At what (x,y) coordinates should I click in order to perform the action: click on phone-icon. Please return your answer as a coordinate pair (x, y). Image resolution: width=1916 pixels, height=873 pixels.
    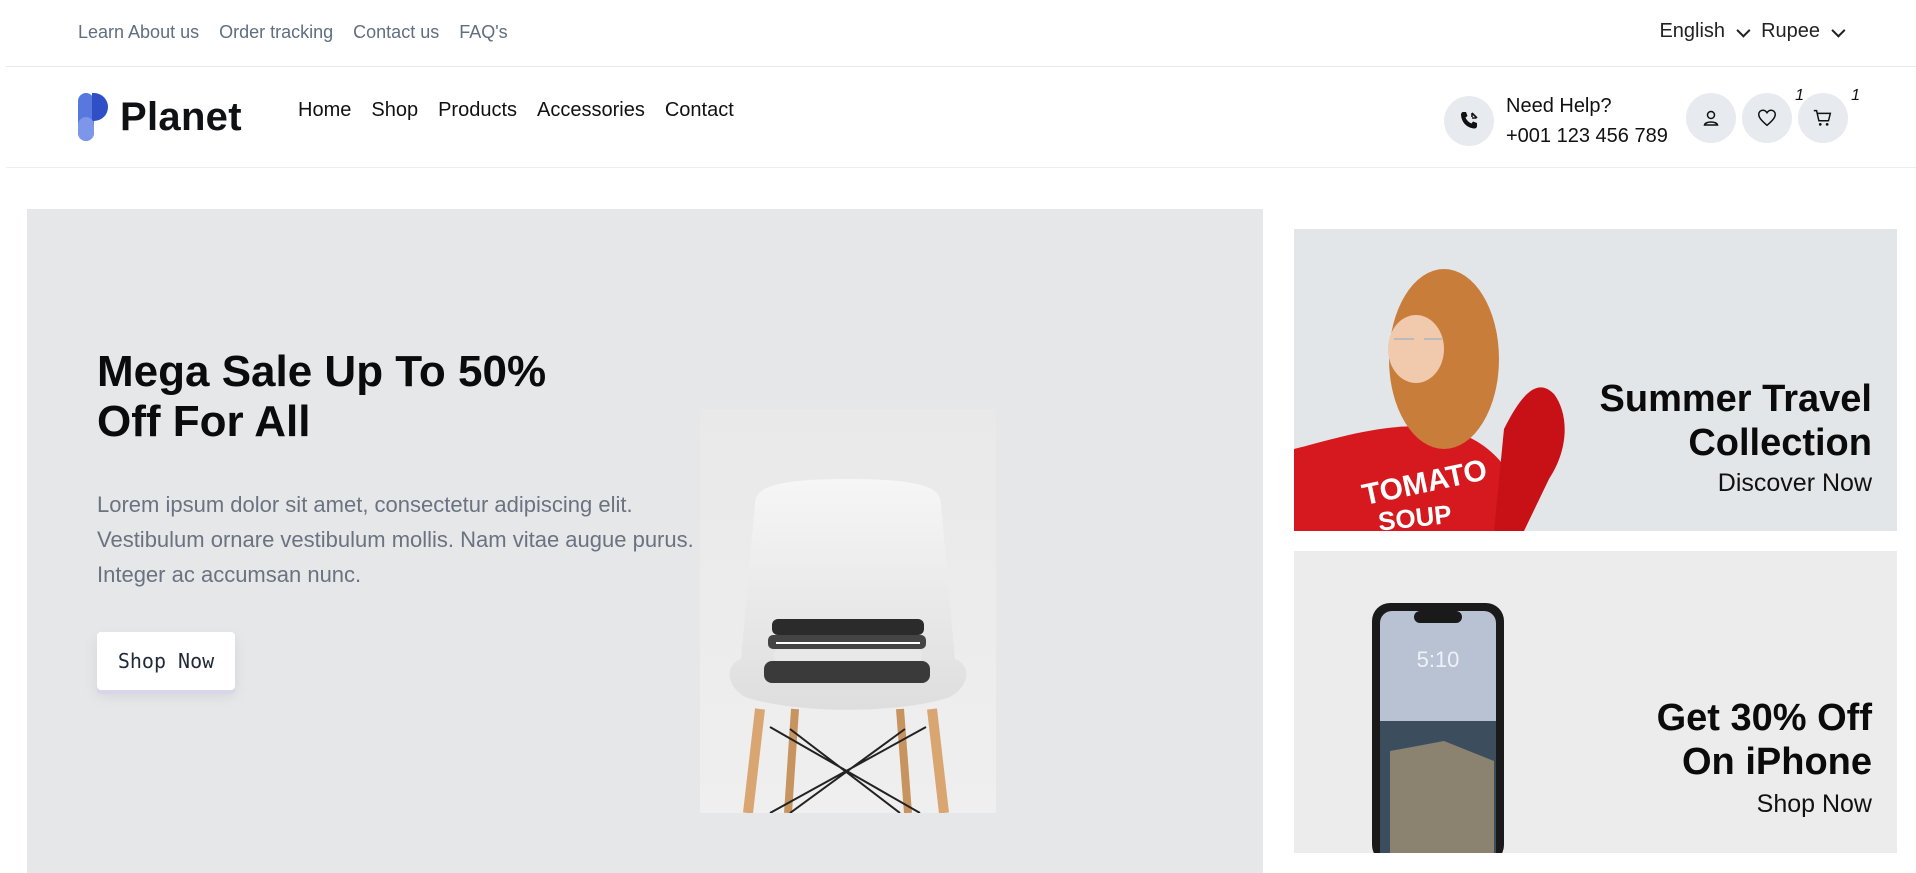
    Looking at the image, I should click on (1469, 121).